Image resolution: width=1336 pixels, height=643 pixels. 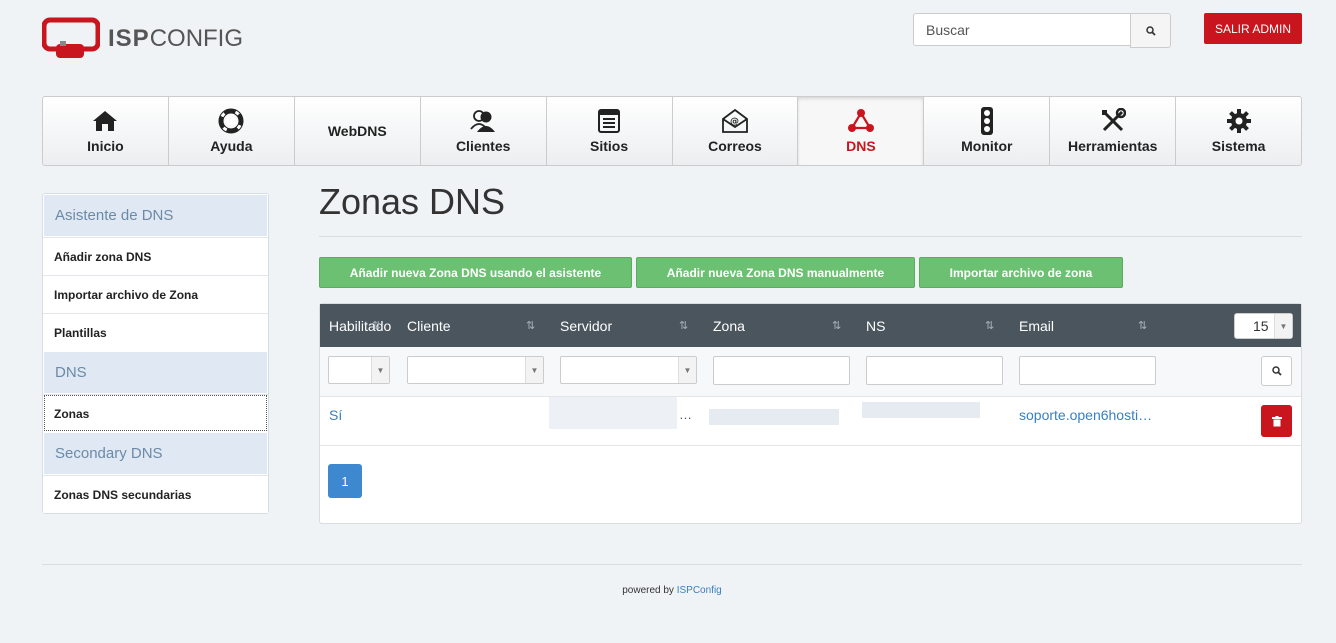 What do you see at coordinates (105, 121) in the screenshot?
I see `home-icon` at bounding box center [105, 121].